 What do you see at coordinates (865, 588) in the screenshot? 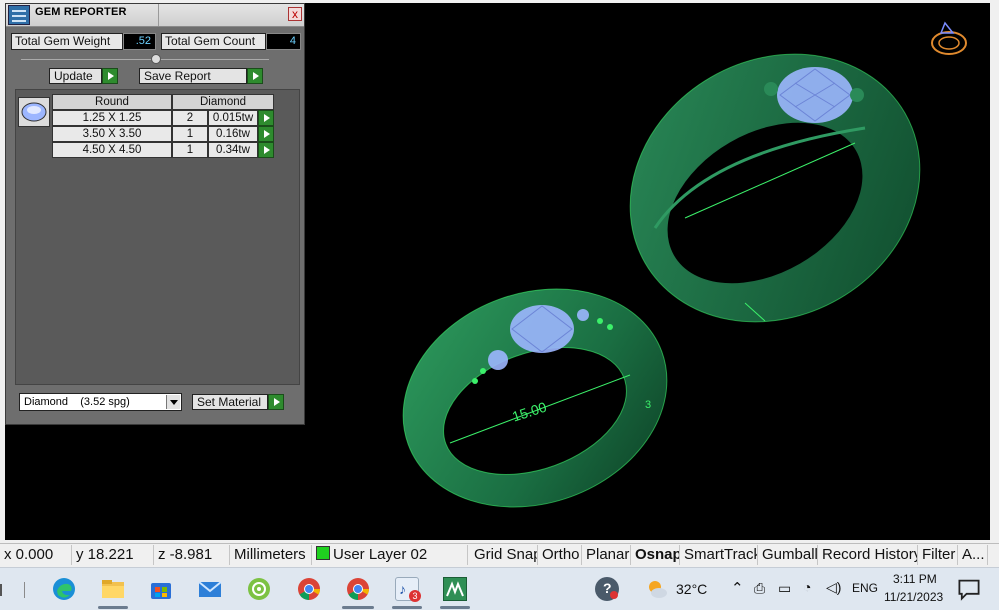
I see `language-indicator: ENG` at bounding box center [865, 588].